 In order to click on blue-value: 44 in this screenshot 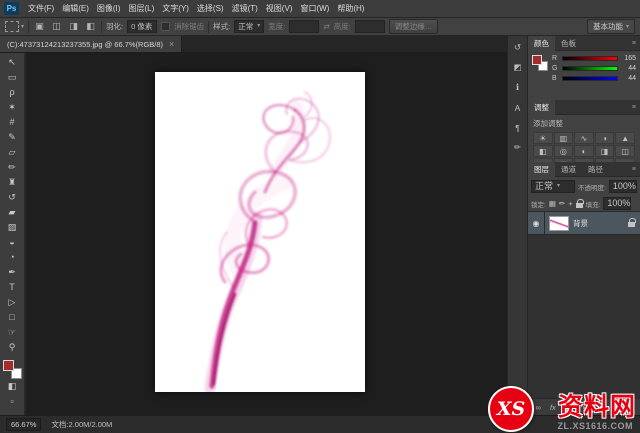, I will do `click(628, 78)`.